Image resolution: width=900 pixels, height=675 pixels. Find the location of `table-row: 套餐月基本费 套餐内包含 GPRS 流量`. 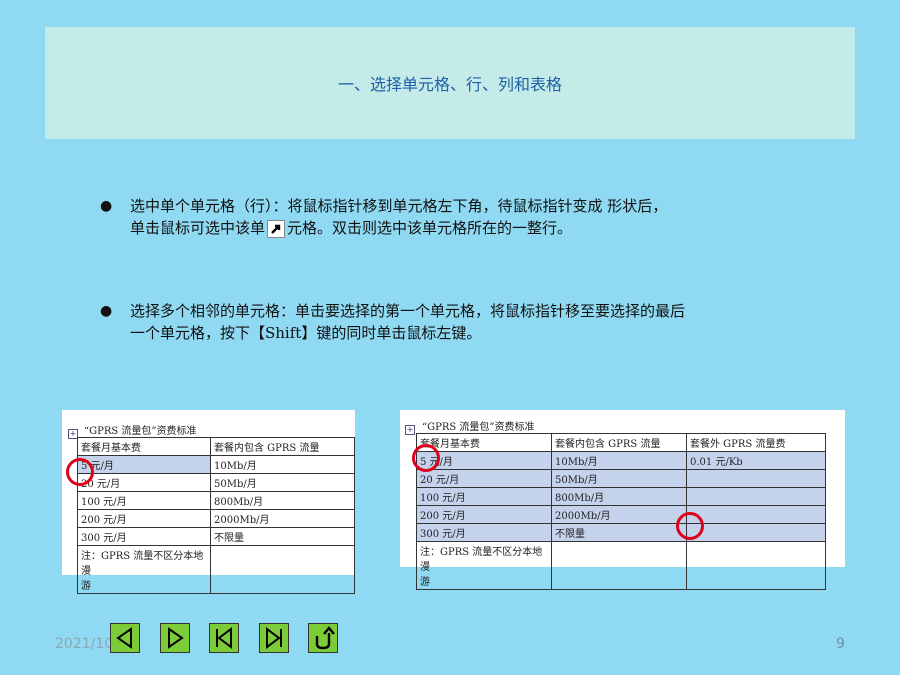

table-row: 套餐月基本费 套餐内包含 GPRS 流量 is located at coordinates (216, 446).